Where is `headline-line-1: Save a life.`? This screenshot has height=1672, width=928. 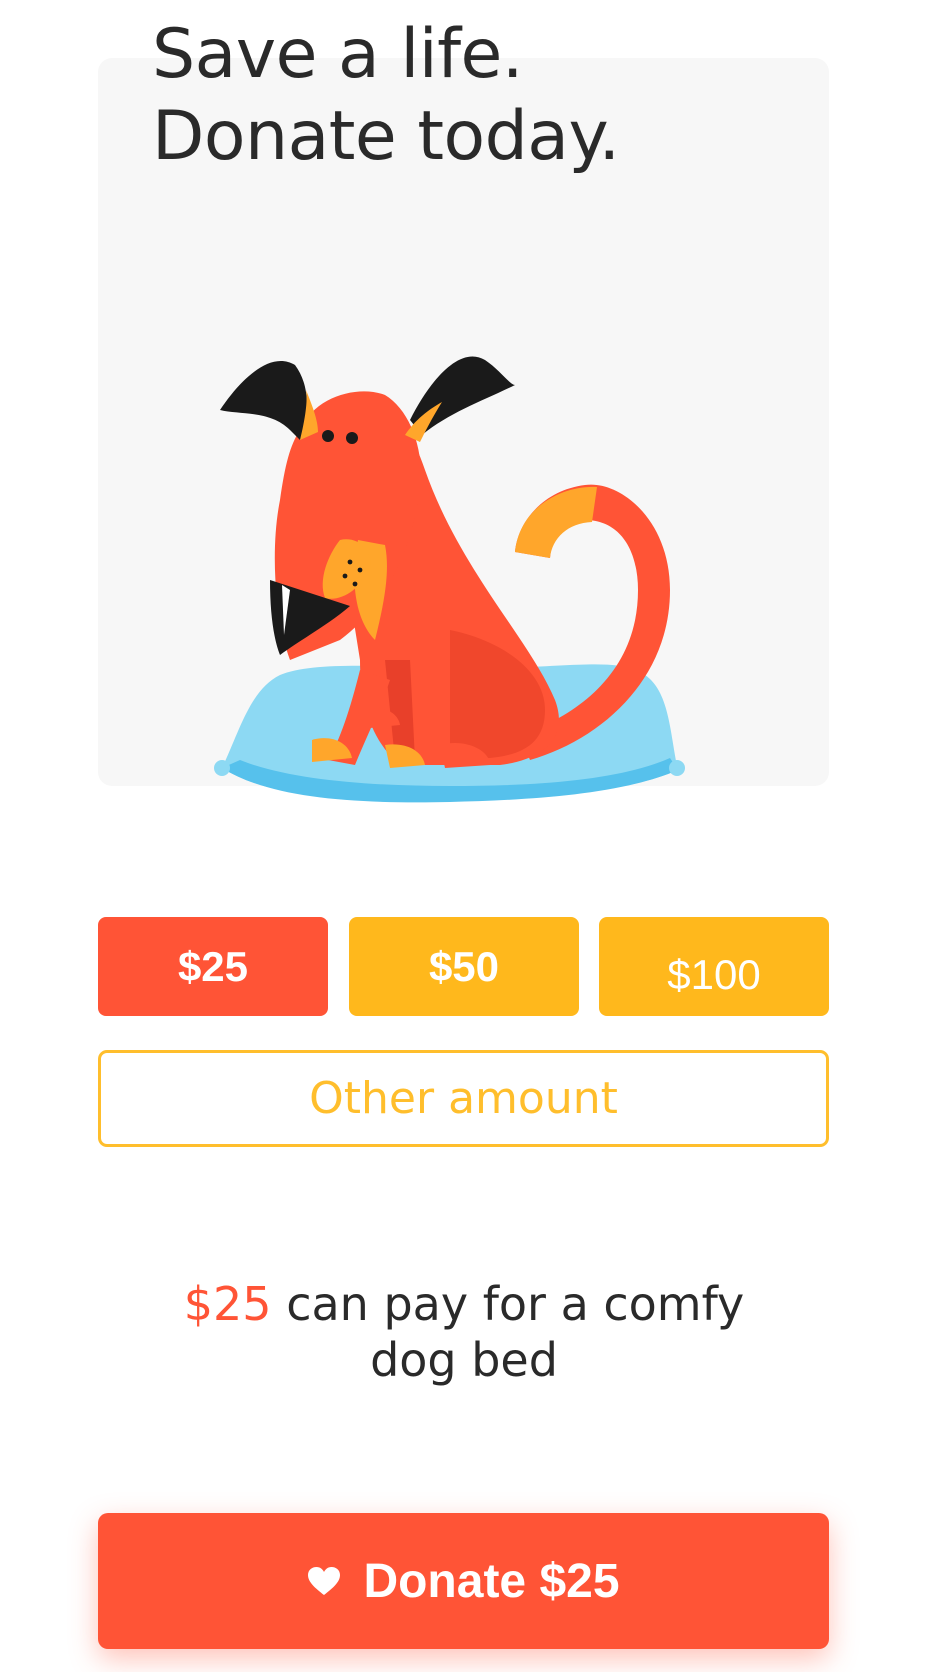
headline-line-1: Save a life. is located at coordinates (337, 54).